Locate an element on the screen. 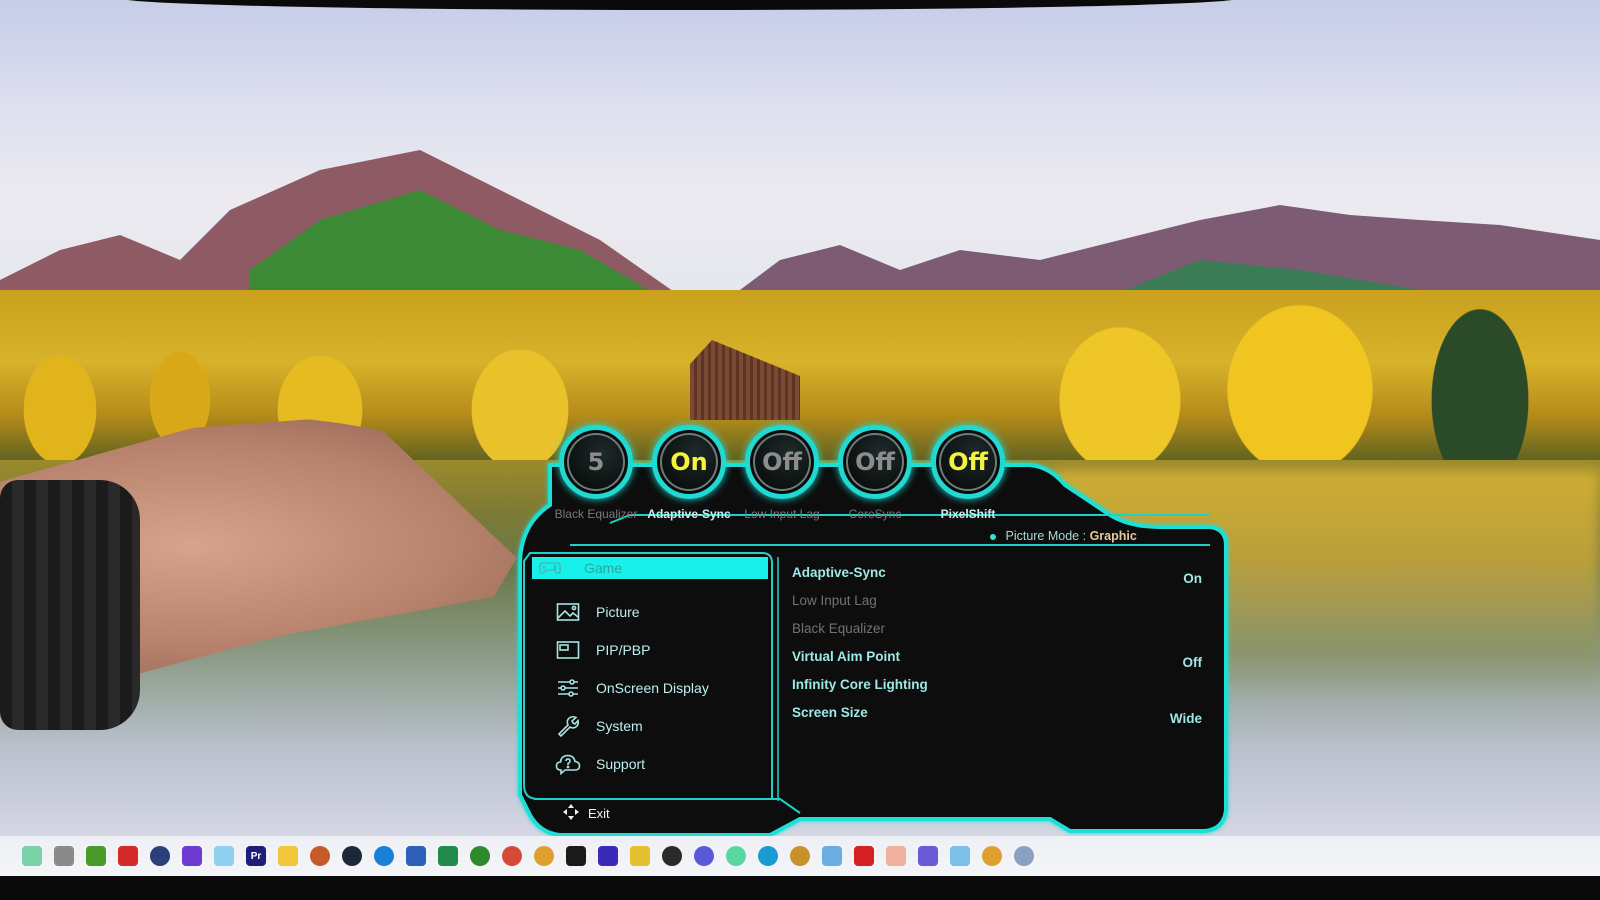 The height and width of the screenshot is (900, 1600). quick-setting-label: Black Equalizer is located at coordinates (596, 514).